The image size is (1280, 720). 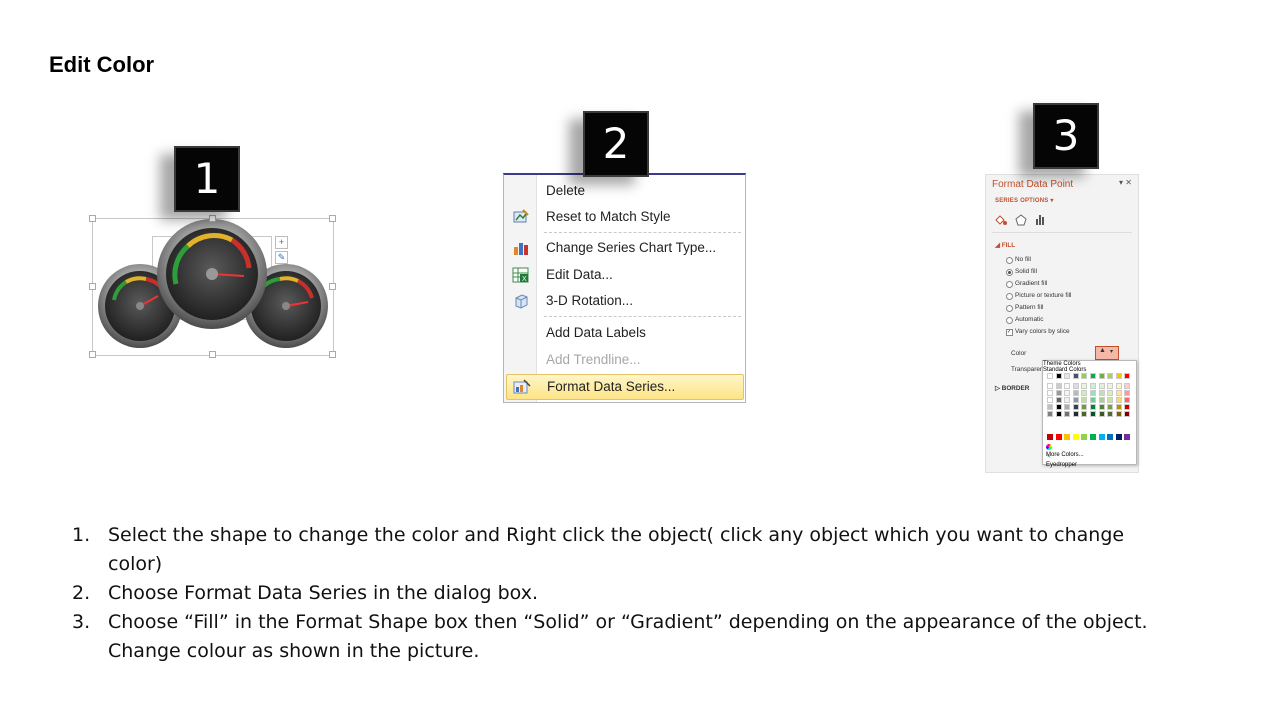 What do you see at coordinates (1001, 220) in the screenshot?
I see `fill-line-icon` at bounding box center [1001, 220].